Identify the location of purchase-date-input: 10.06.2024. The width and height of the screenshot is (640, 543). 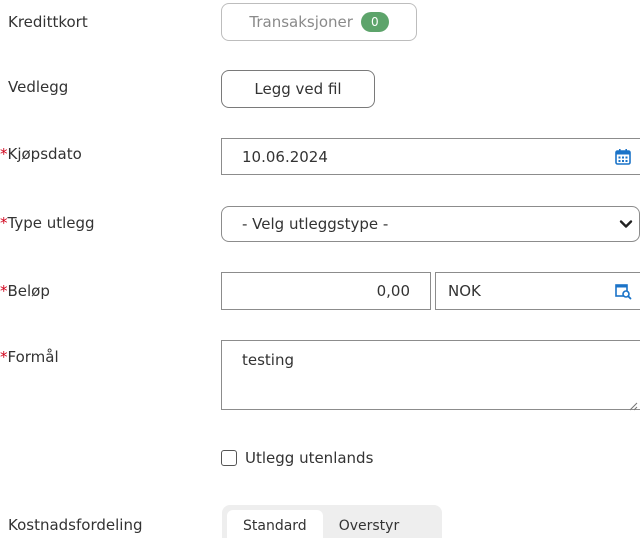
(430, 156).